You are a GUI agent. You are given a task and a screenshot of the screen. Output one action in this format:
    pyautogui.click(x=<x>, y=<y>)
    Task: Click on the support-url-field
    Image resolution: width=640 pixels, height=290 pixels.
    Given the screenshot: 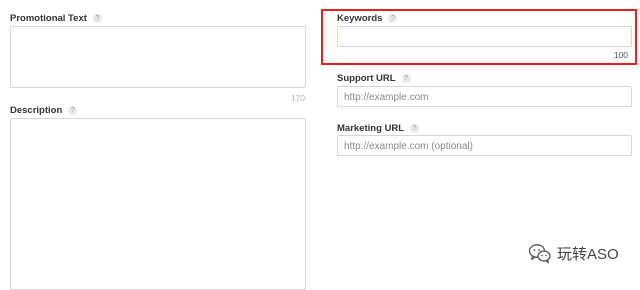 What is the action you would take?
    pyautogui.click(x=484, y=96)
    